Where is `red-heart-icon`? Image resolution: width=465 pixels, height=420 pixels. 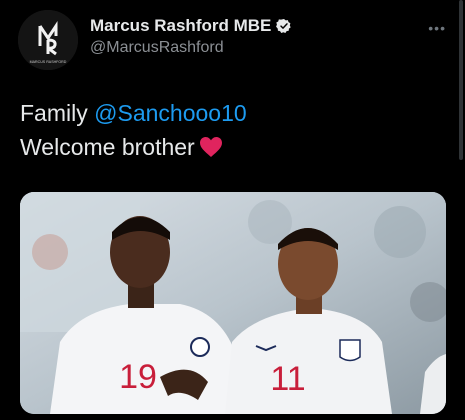 red-heart-icon is located at coordinates (210, 147).